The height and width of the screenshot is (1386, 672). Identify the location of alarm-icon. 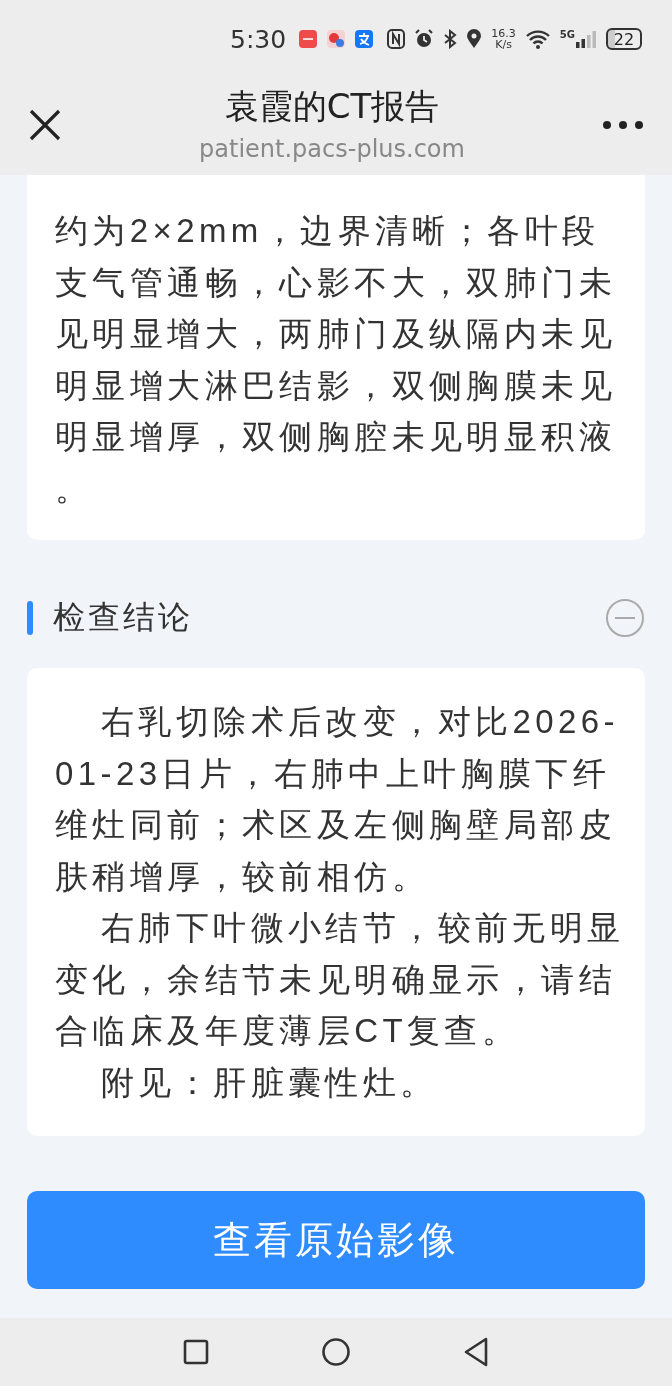
(424, 39).